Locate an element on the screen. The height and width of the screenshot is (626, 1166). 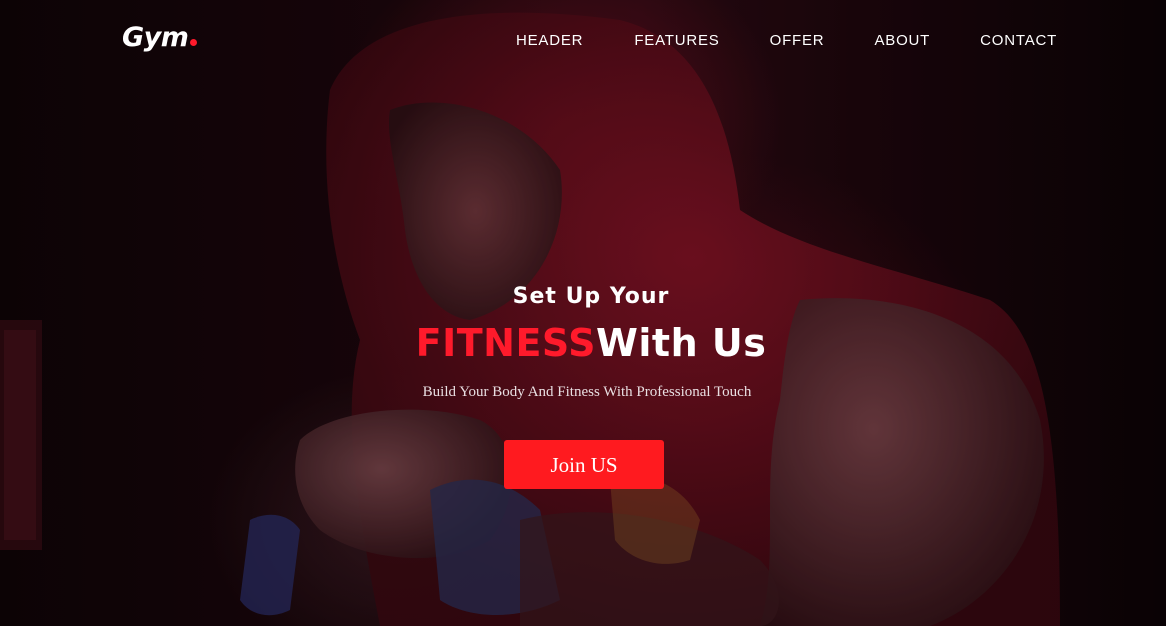
nav-link-about: ABOUT is located at coordinates (902, 41).